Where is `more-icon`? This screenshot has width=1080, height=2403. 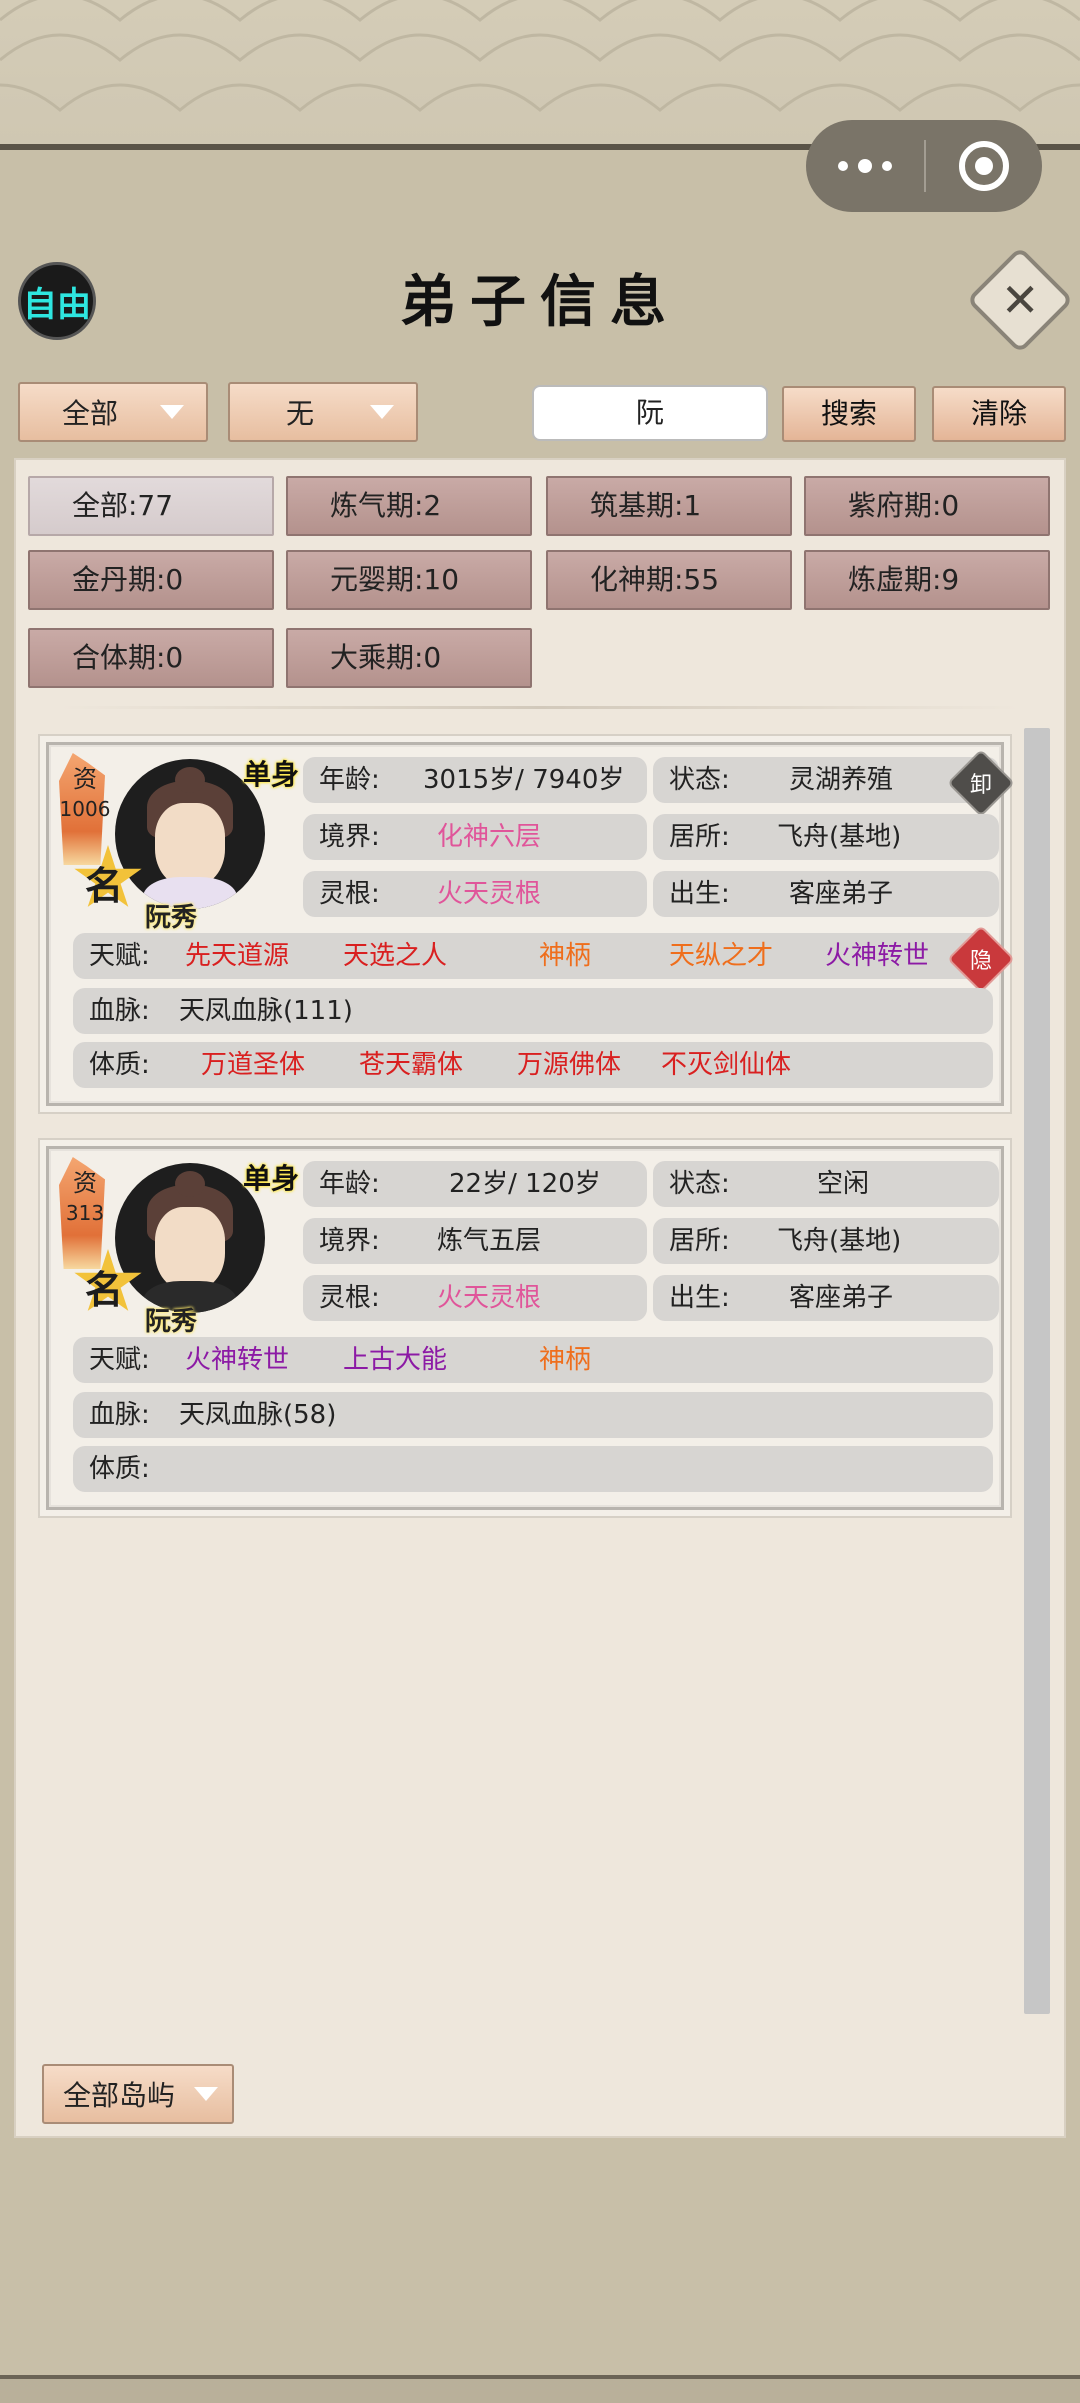 more-icon is located at coordinates (865, 166).